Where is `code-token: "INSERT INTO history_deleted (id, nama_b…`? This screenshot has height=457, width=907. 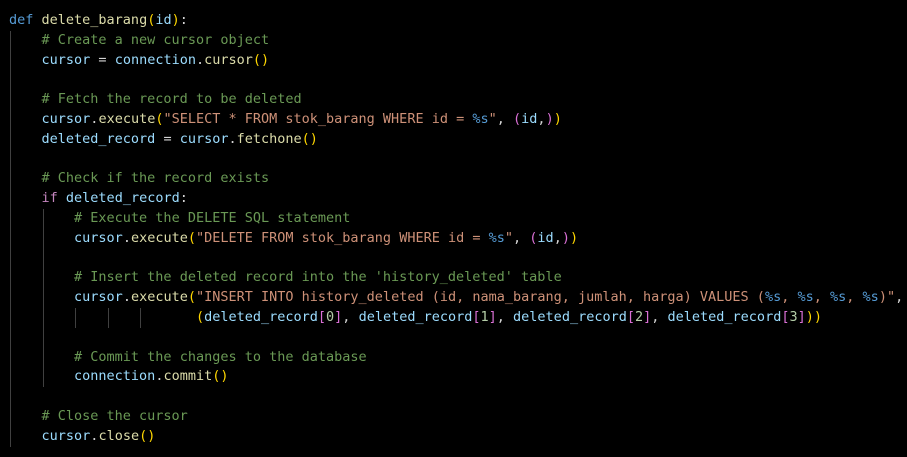
code-token: "INSERT INTO history_deleted (id, nama_b… is located at coordinates (546, 297).